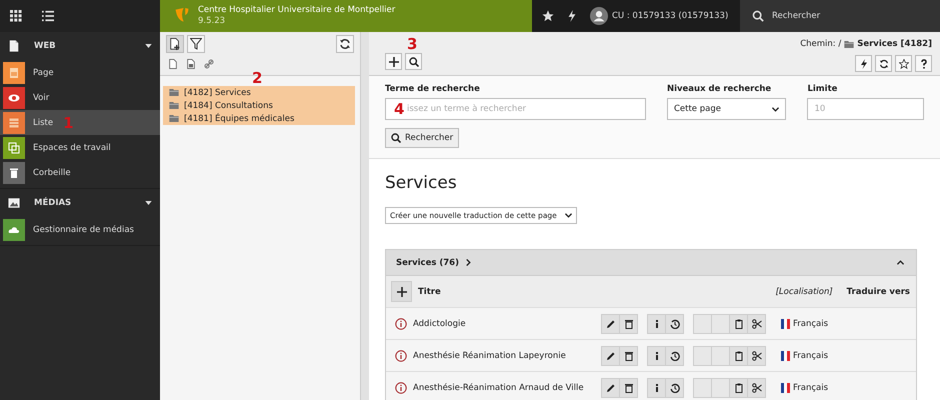  Describe the element at coordinates (863, 63) in the screenshot. I see `flash-button` at that location.